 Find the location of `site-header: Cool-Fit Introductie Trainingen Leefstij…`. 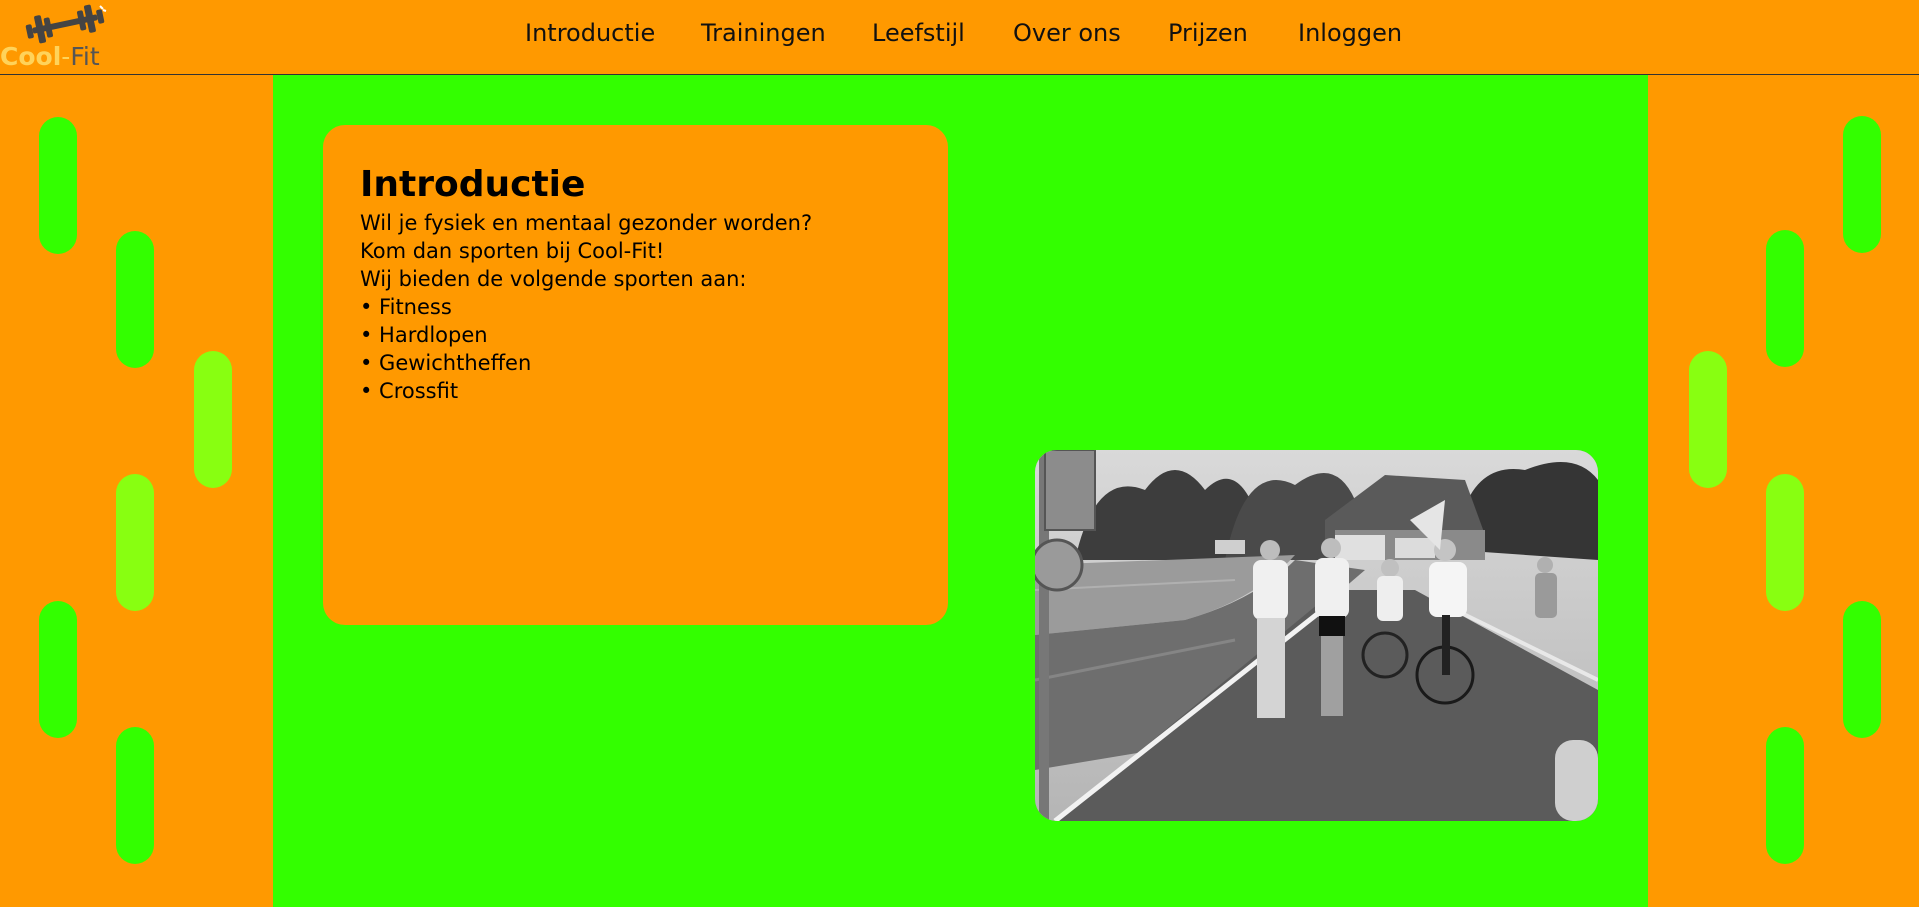

site-header: Cool-Fit Introductie Trainingen Leefstij… is located at coordinates (959, 37).